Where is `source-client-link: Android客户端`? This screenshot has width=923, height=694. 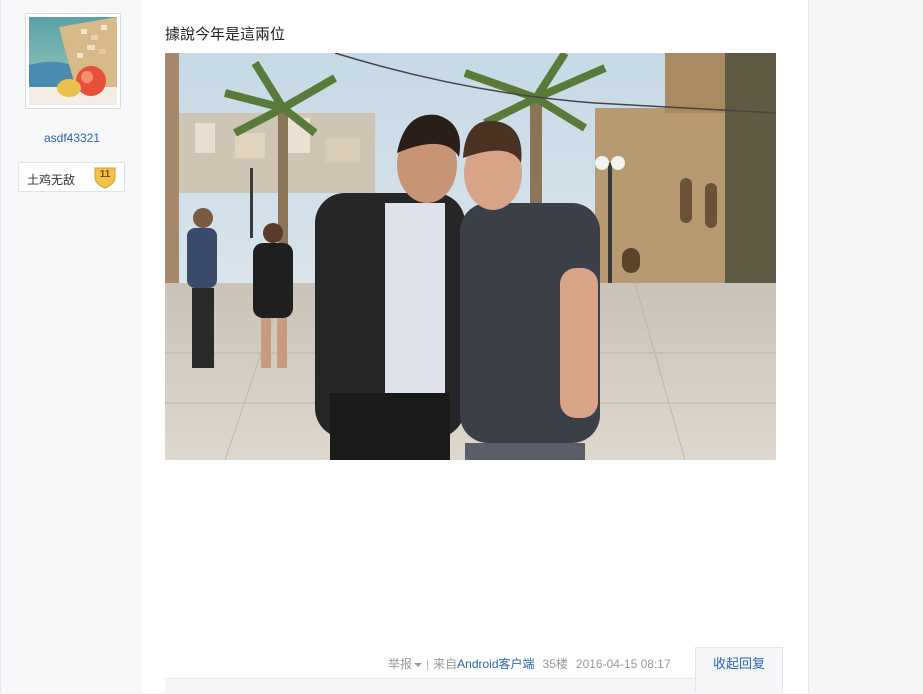 source-client-link: Android客户端 is located at coordinates (495, 664).